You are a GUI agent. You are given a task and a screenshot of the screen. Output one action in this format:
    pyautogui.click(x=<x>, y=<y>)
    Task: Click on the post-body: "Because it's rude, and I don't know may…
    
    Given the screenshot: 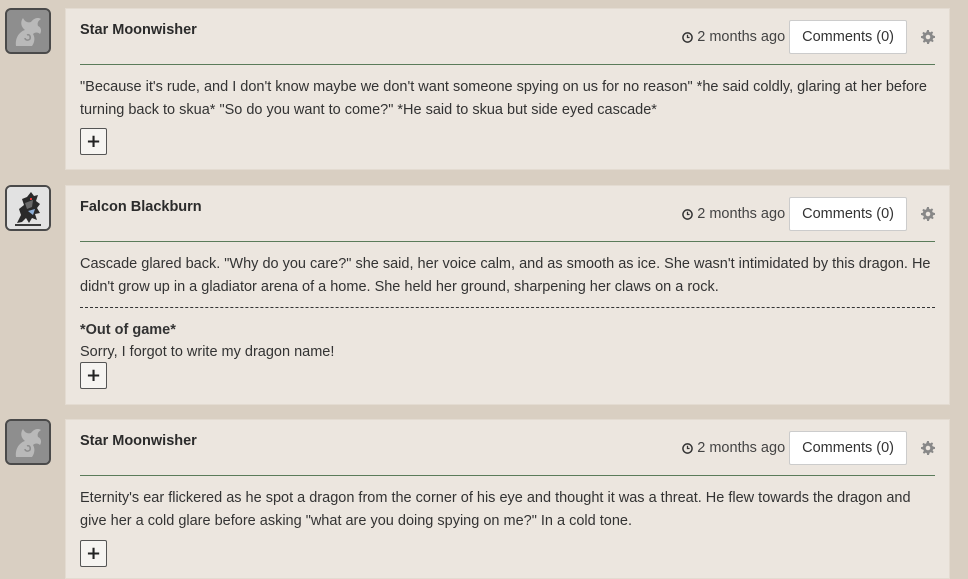 What is the action you would take?
    pyautogui.click(x=503, y=98)
    